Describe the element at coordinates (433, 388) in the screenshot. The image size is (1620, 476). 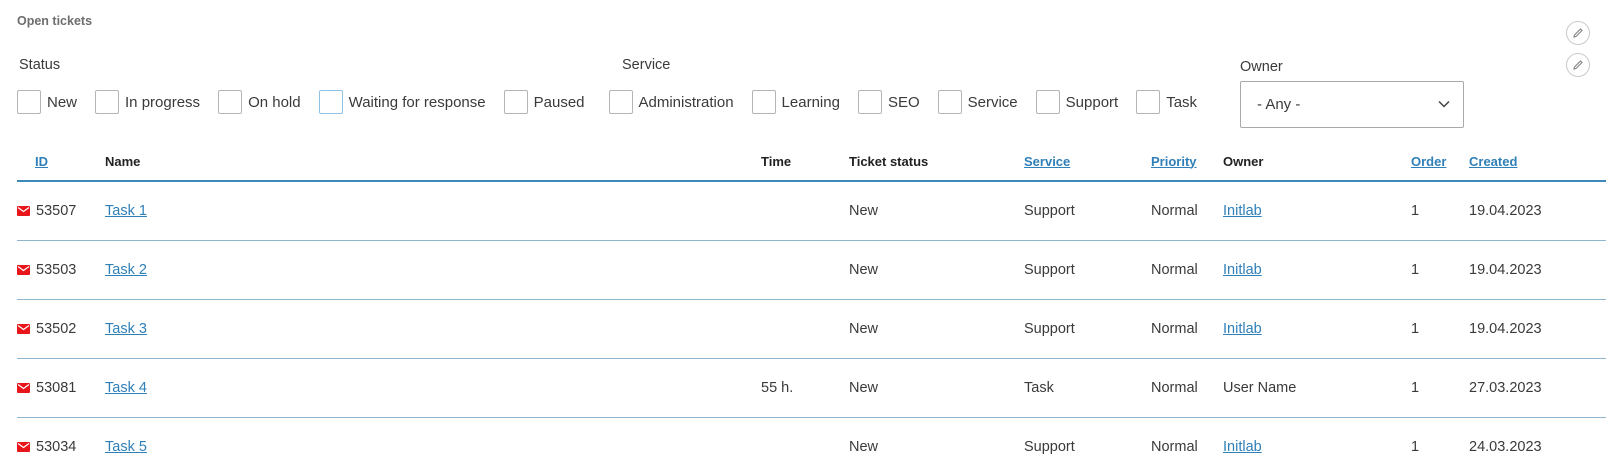
I see `cell-name: Task 4` at that location.